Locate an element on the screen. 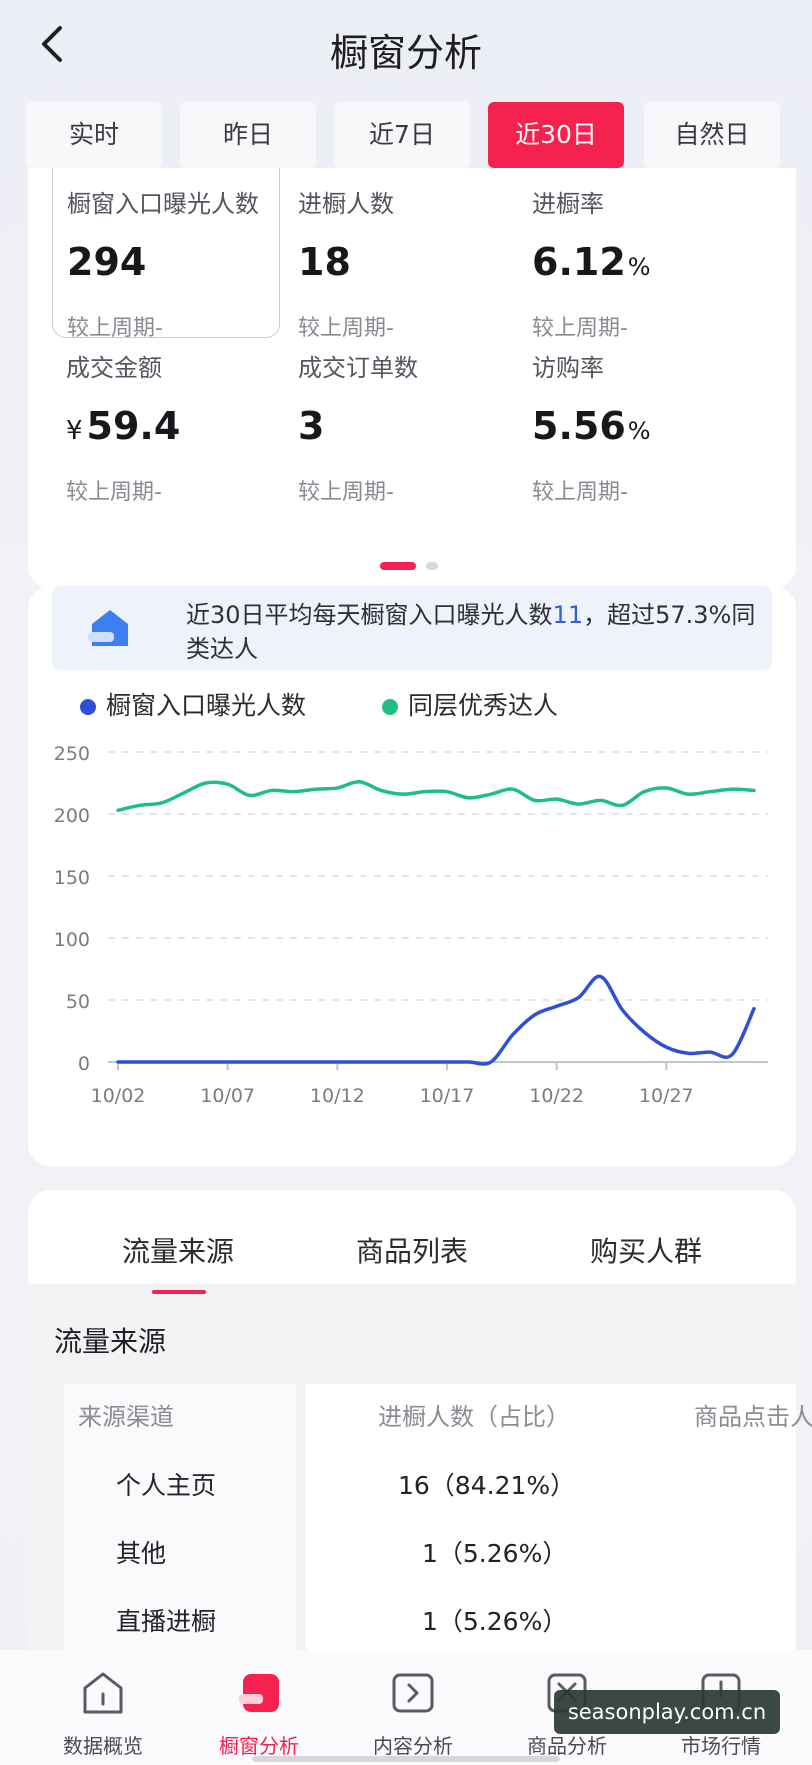  y-tick-label: 150 is located at coordinates (72, 878).